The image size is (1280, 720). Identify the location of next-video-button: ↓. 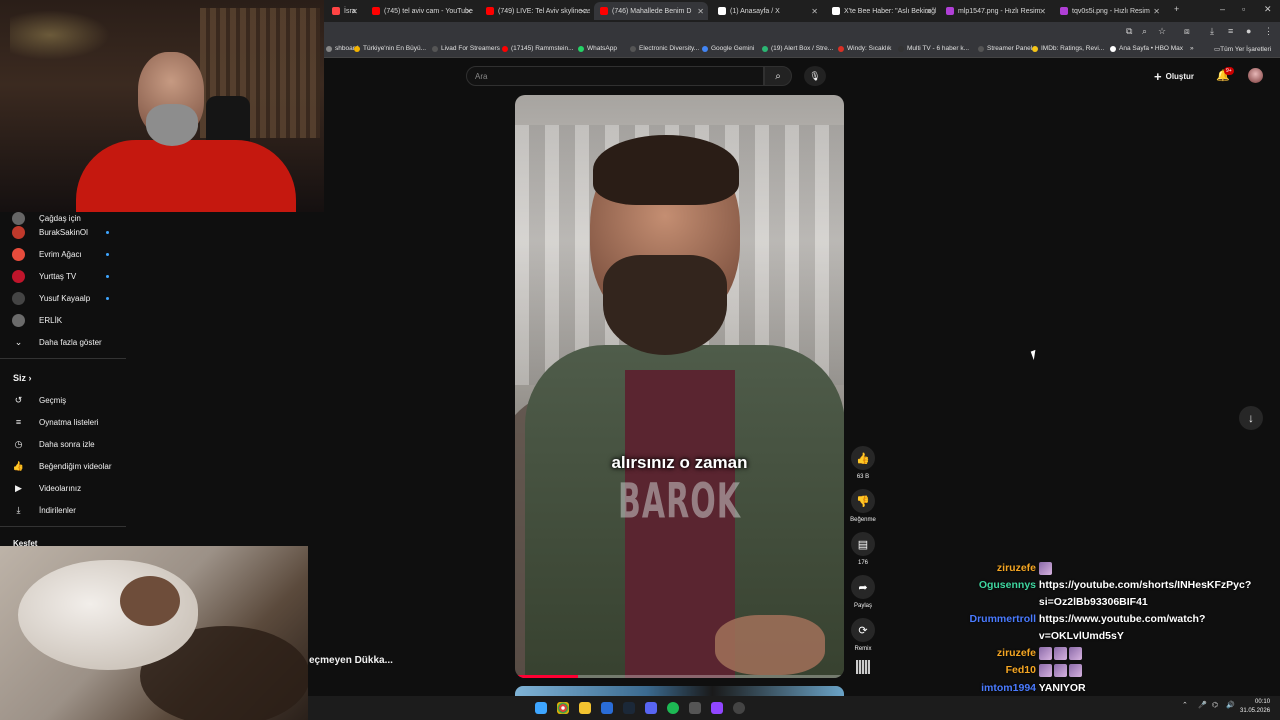
(1251, 418).